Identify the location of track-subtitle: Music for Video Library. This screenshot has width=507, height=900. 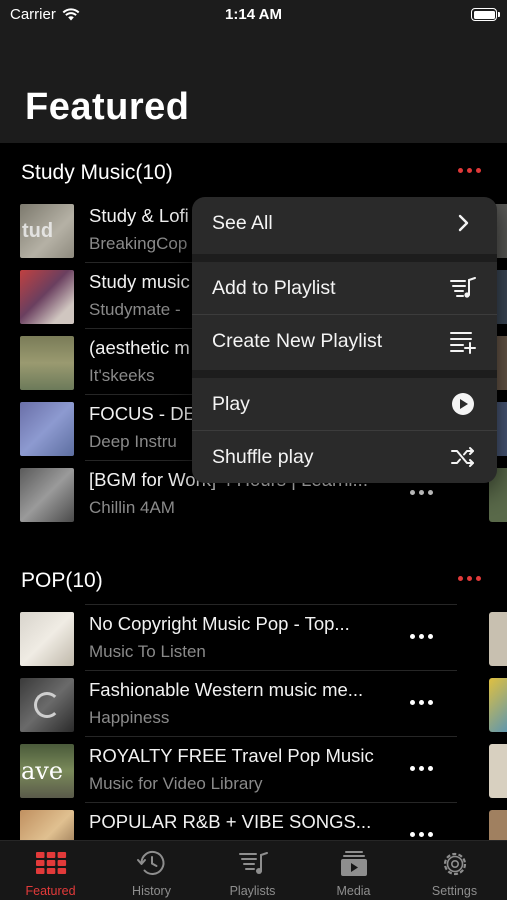
(176, 783).